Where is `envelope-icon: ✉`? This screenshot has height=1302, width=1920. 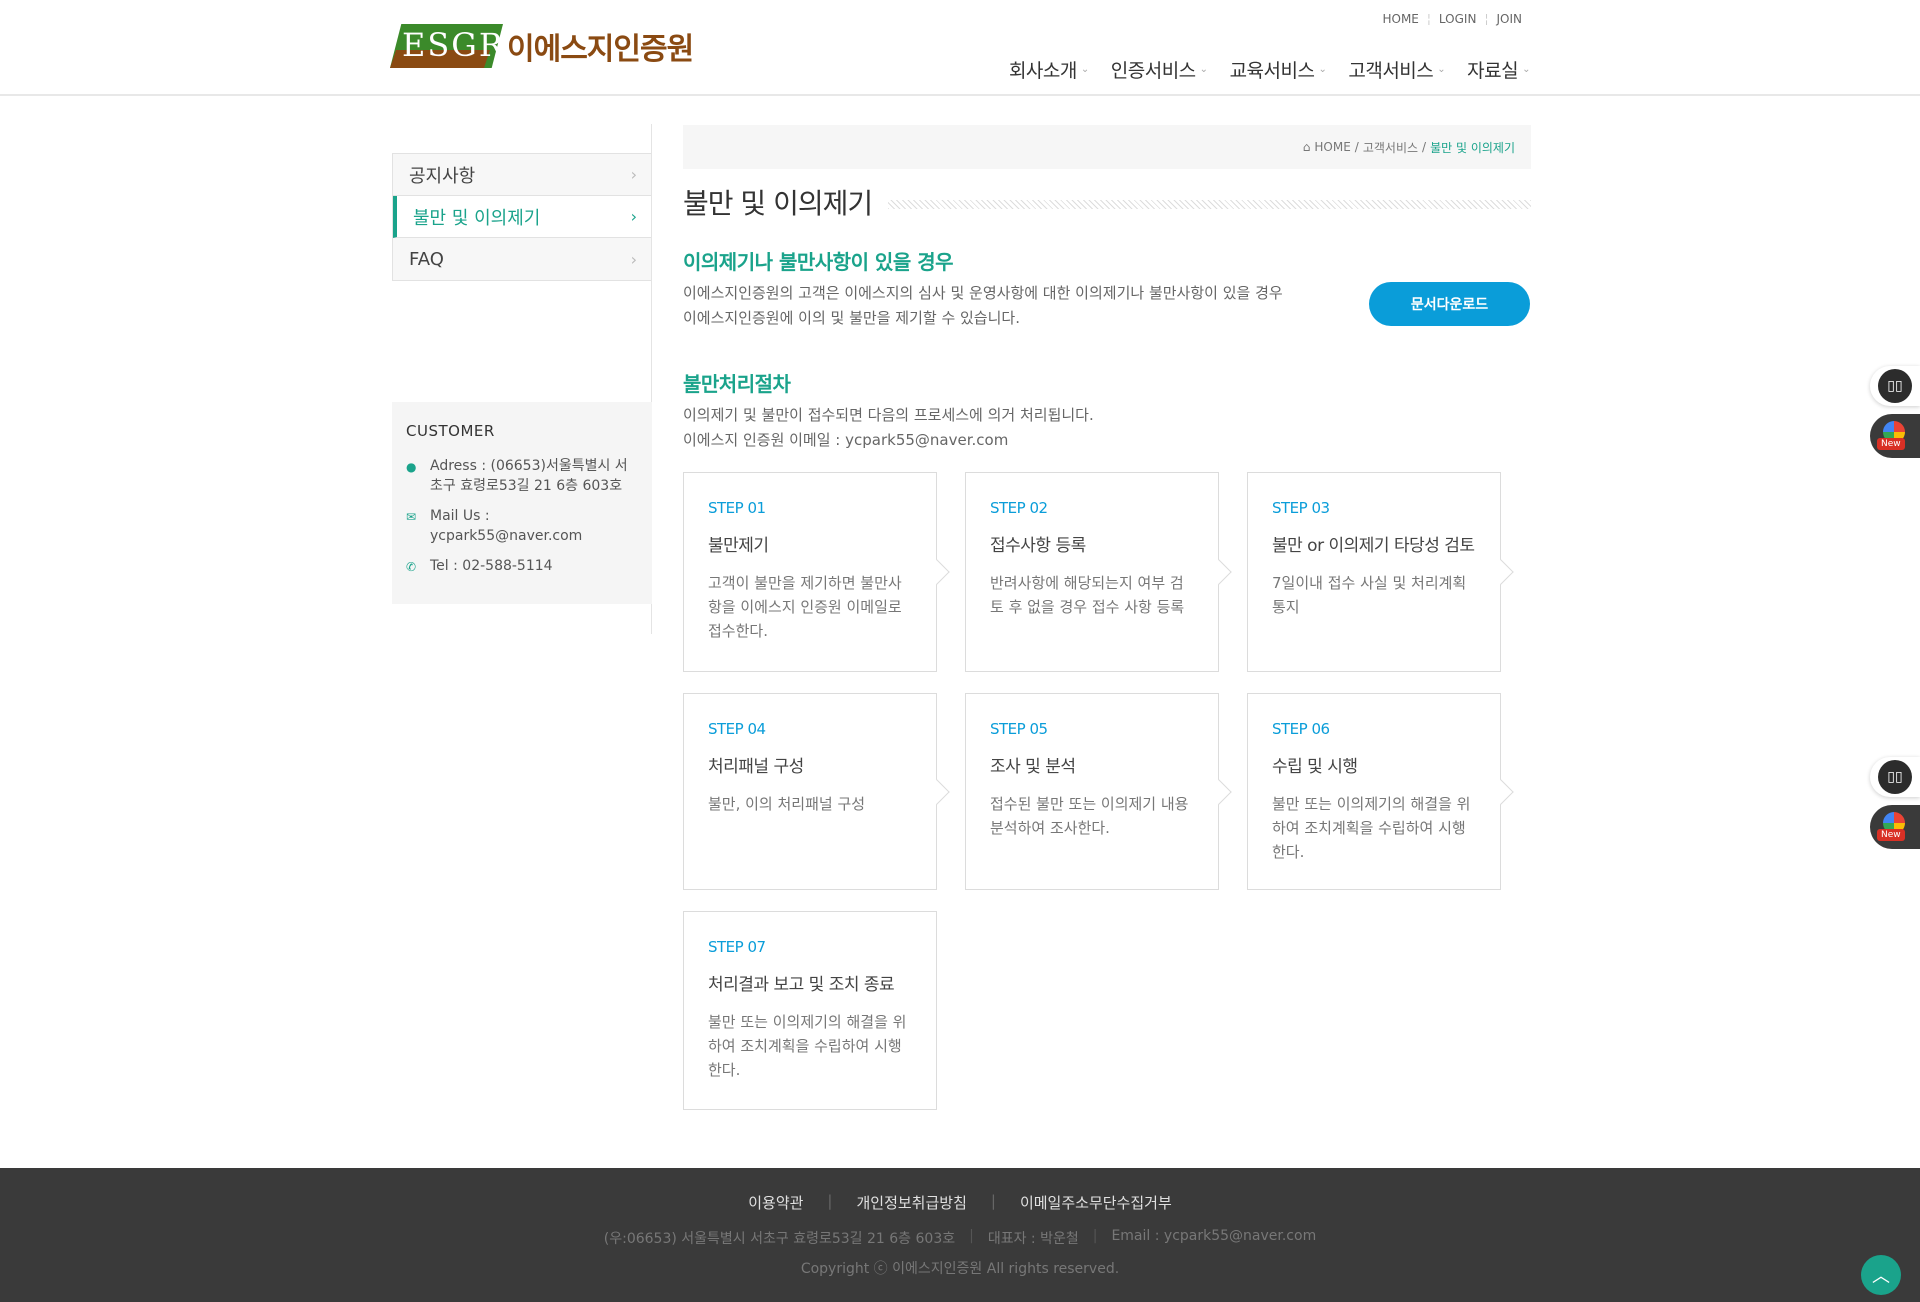 envelope-icon: ✉ is located at coordinates (411, 517).